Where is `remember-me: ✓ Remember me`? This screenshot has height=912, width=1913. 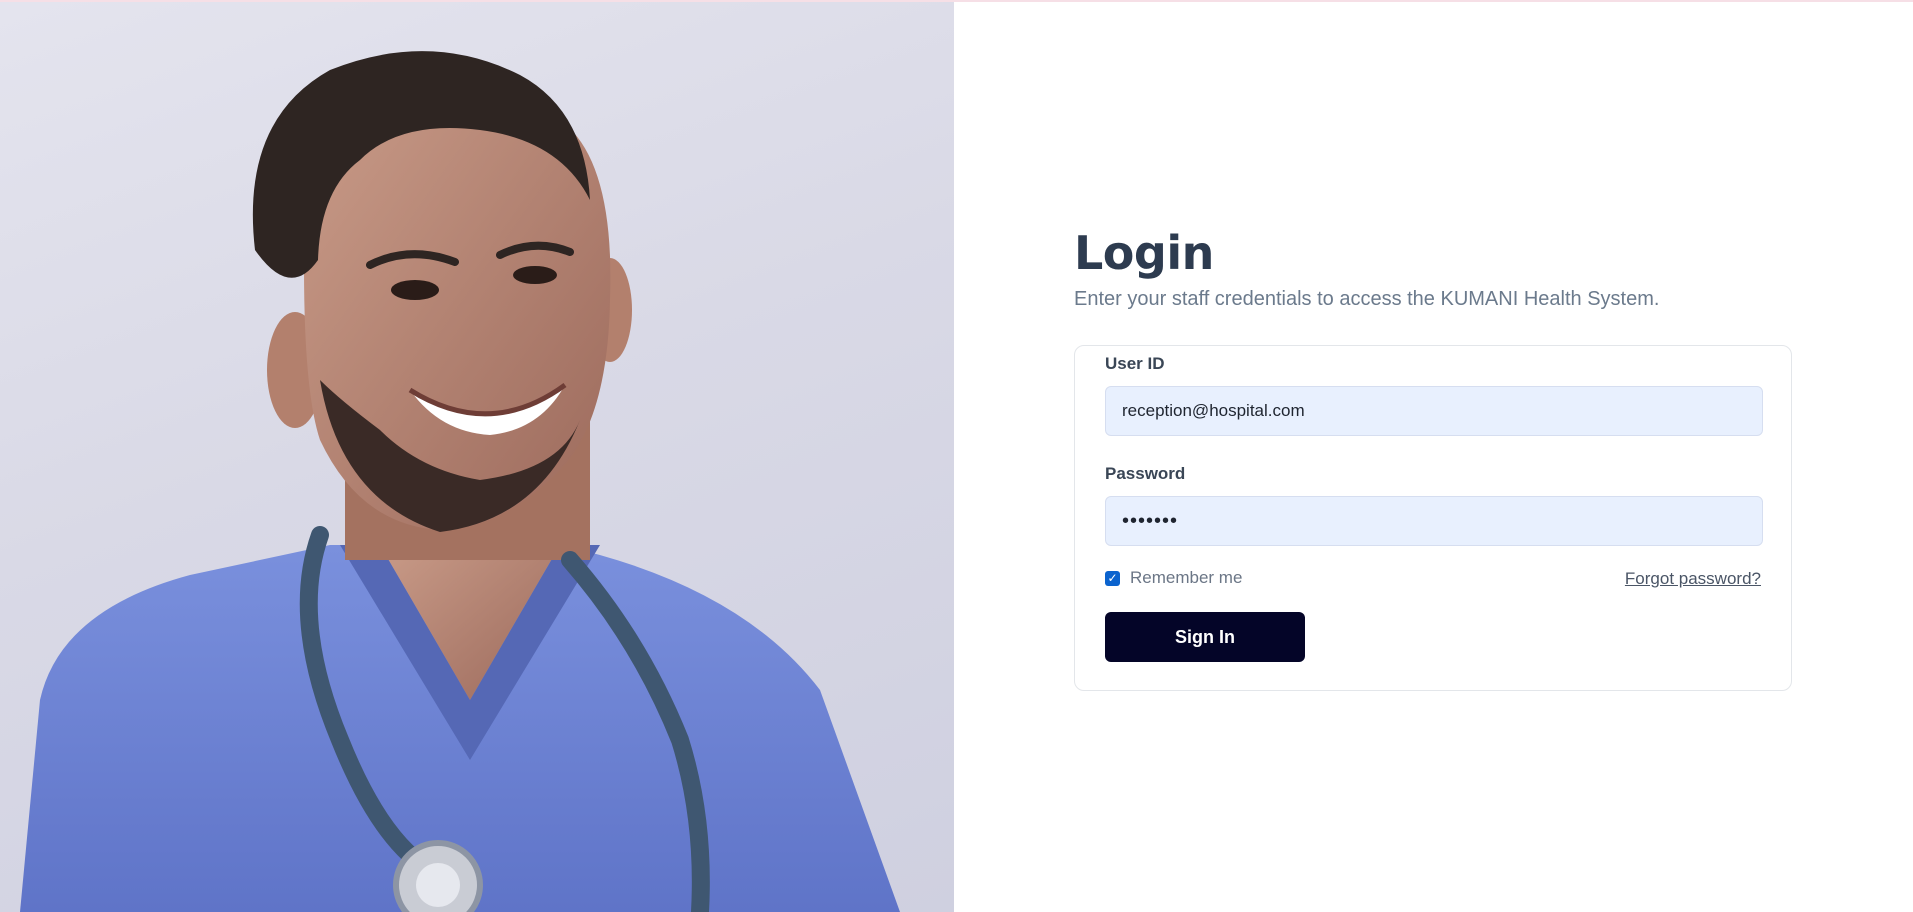
remember-me: ✓ Remember me is located at coordinates (1173, 578).